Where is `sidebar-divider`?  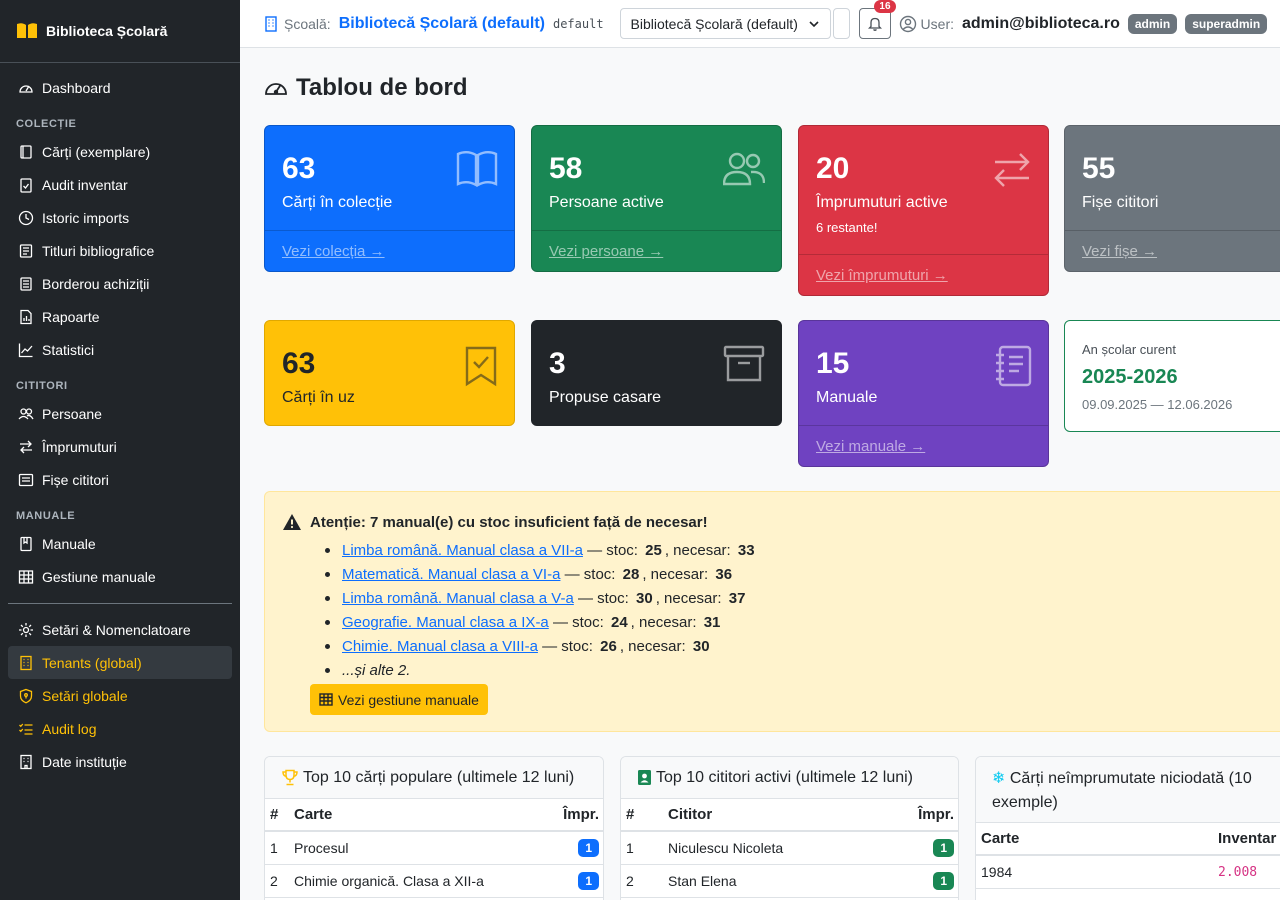
sidebar-divider is located at coordinates (120, 603).